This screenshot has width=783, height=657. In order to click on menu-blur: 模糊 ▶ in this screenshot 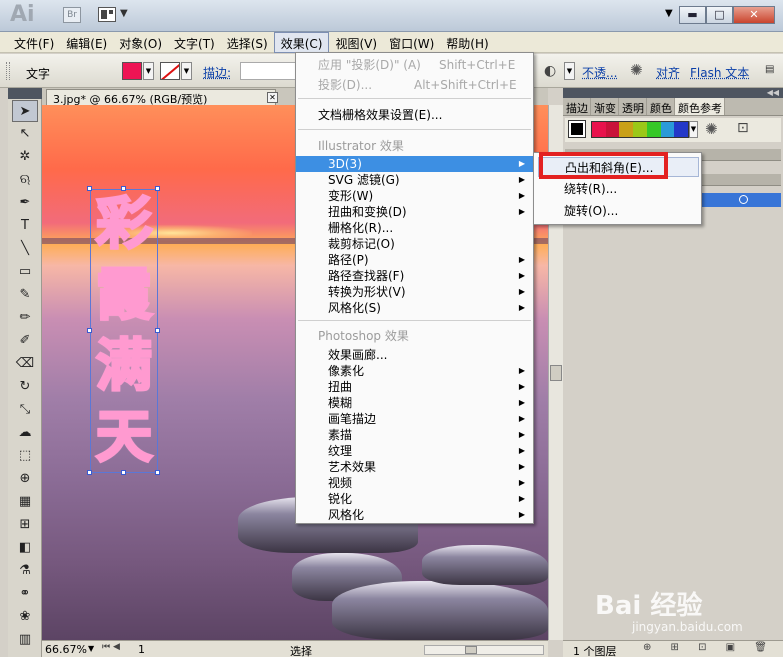, I will do `click(414, 403)`.